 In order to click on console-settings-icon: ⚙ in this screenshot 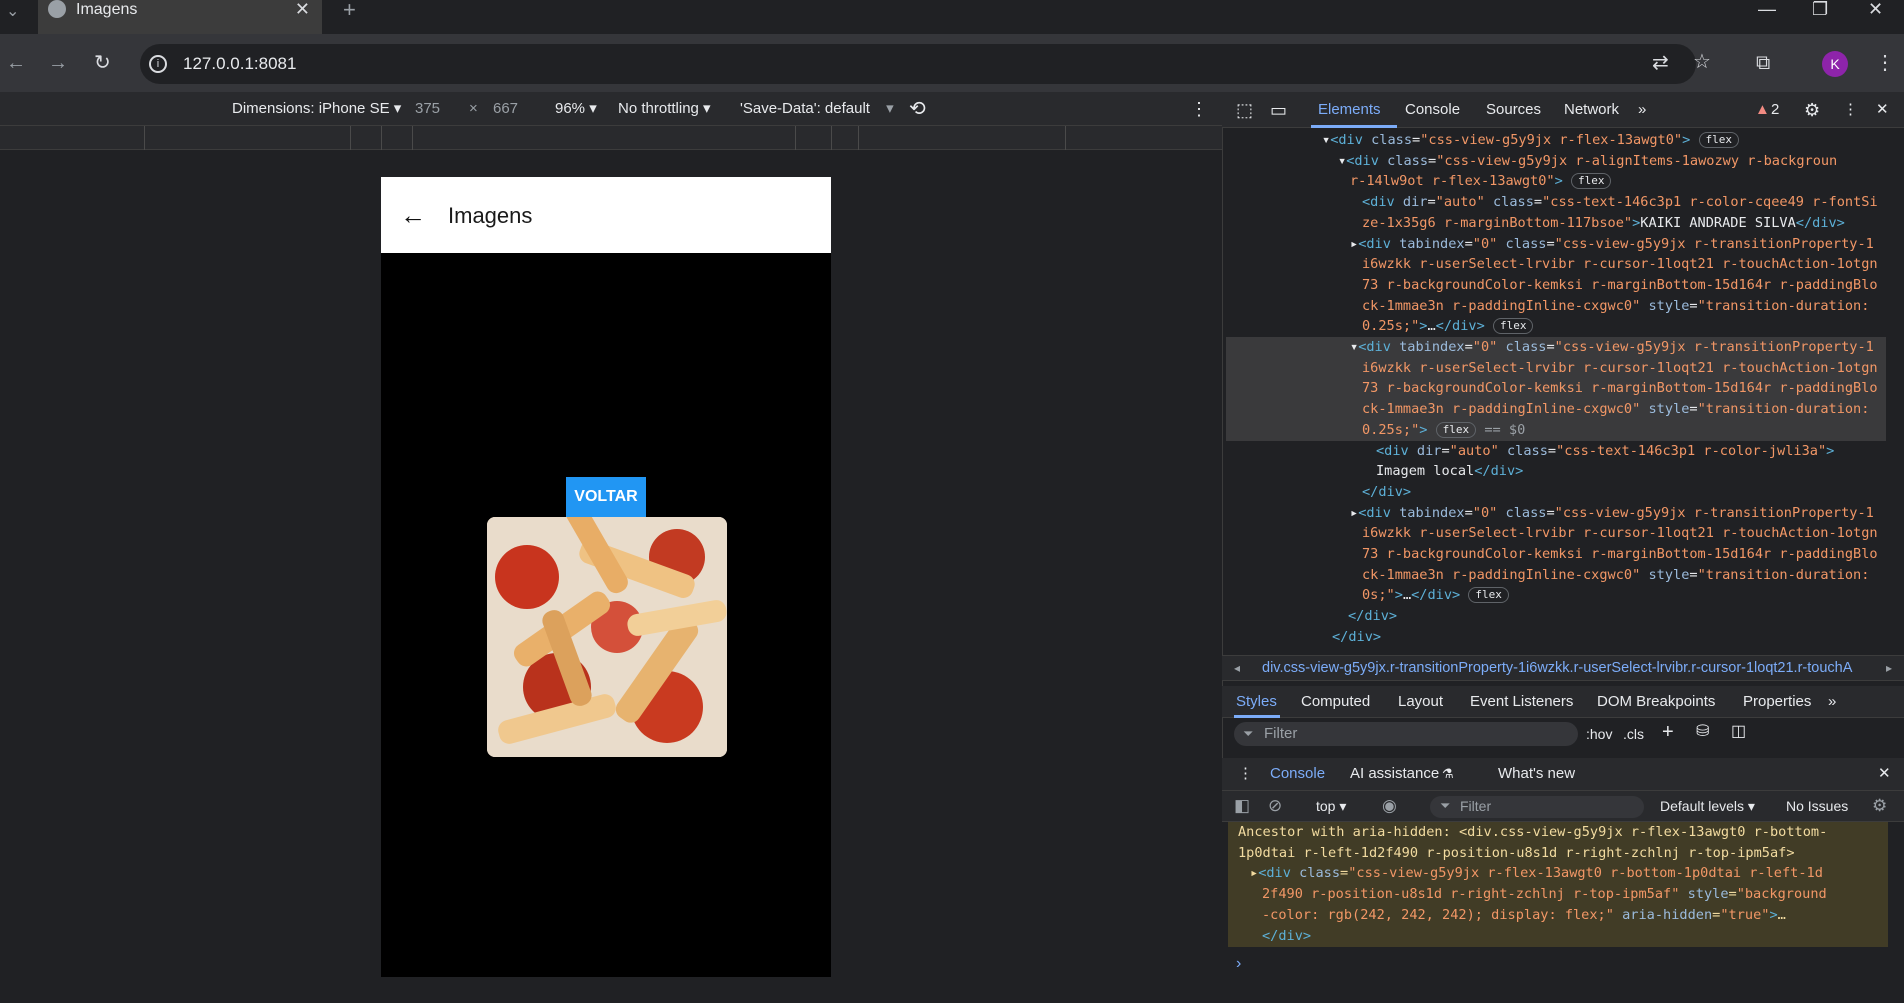, I will do `click(1879, 806)`.